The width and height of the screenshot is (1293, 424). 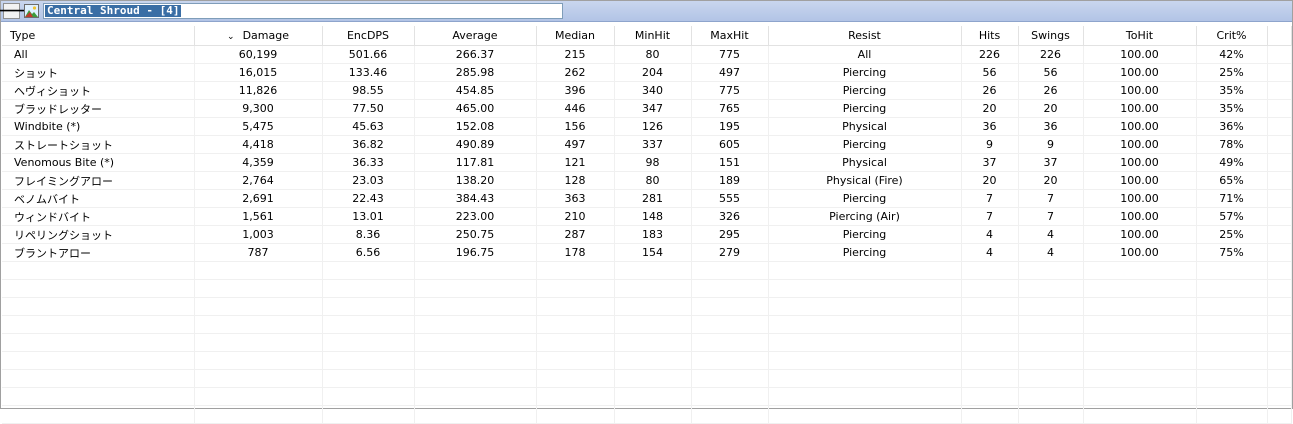 I want to click on cell-crit-: 25%, so click(x=1232, y=72).